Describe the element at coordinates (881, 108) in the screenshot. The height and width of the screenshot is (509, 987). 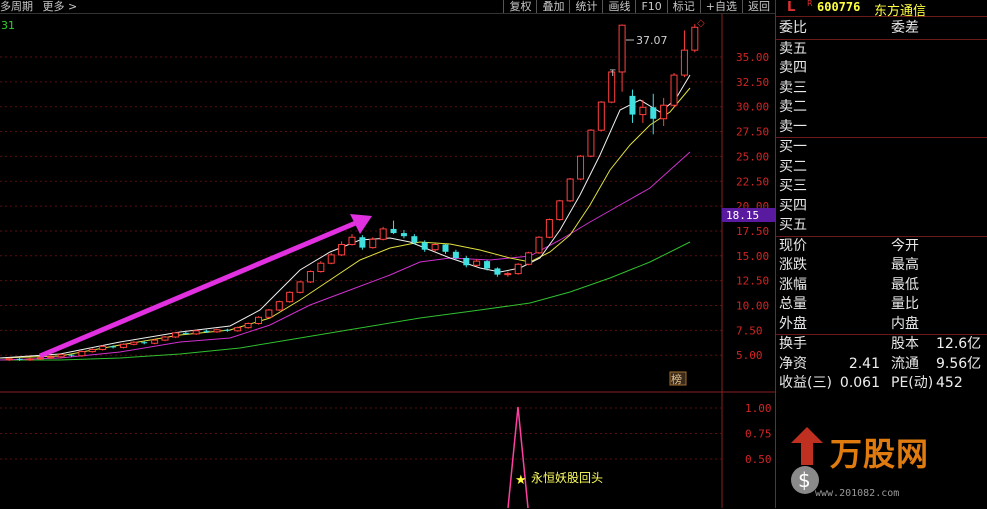
I see `ask-row: 卖二` at that location.